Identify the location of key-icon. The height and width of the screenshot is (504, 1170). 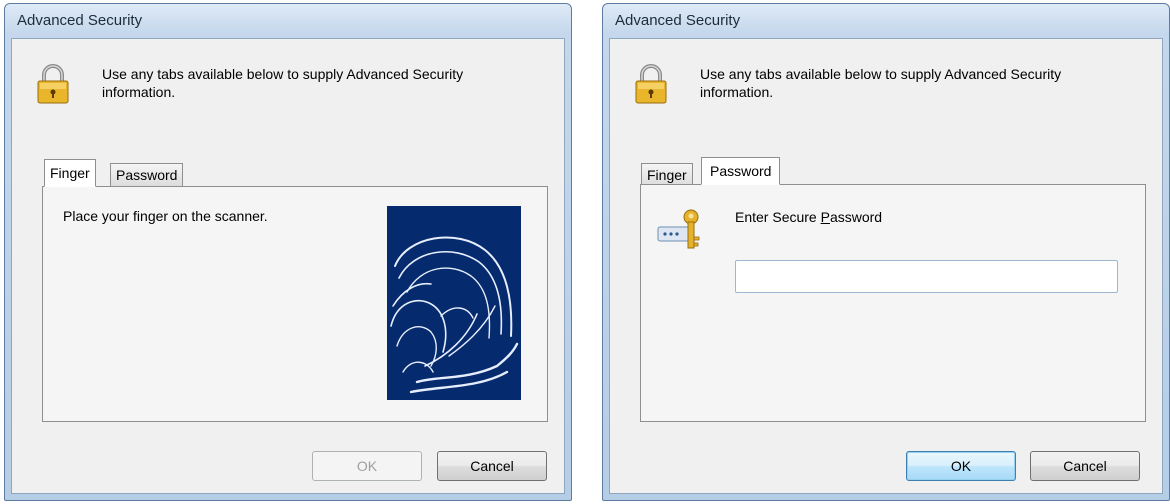
(678, 229).